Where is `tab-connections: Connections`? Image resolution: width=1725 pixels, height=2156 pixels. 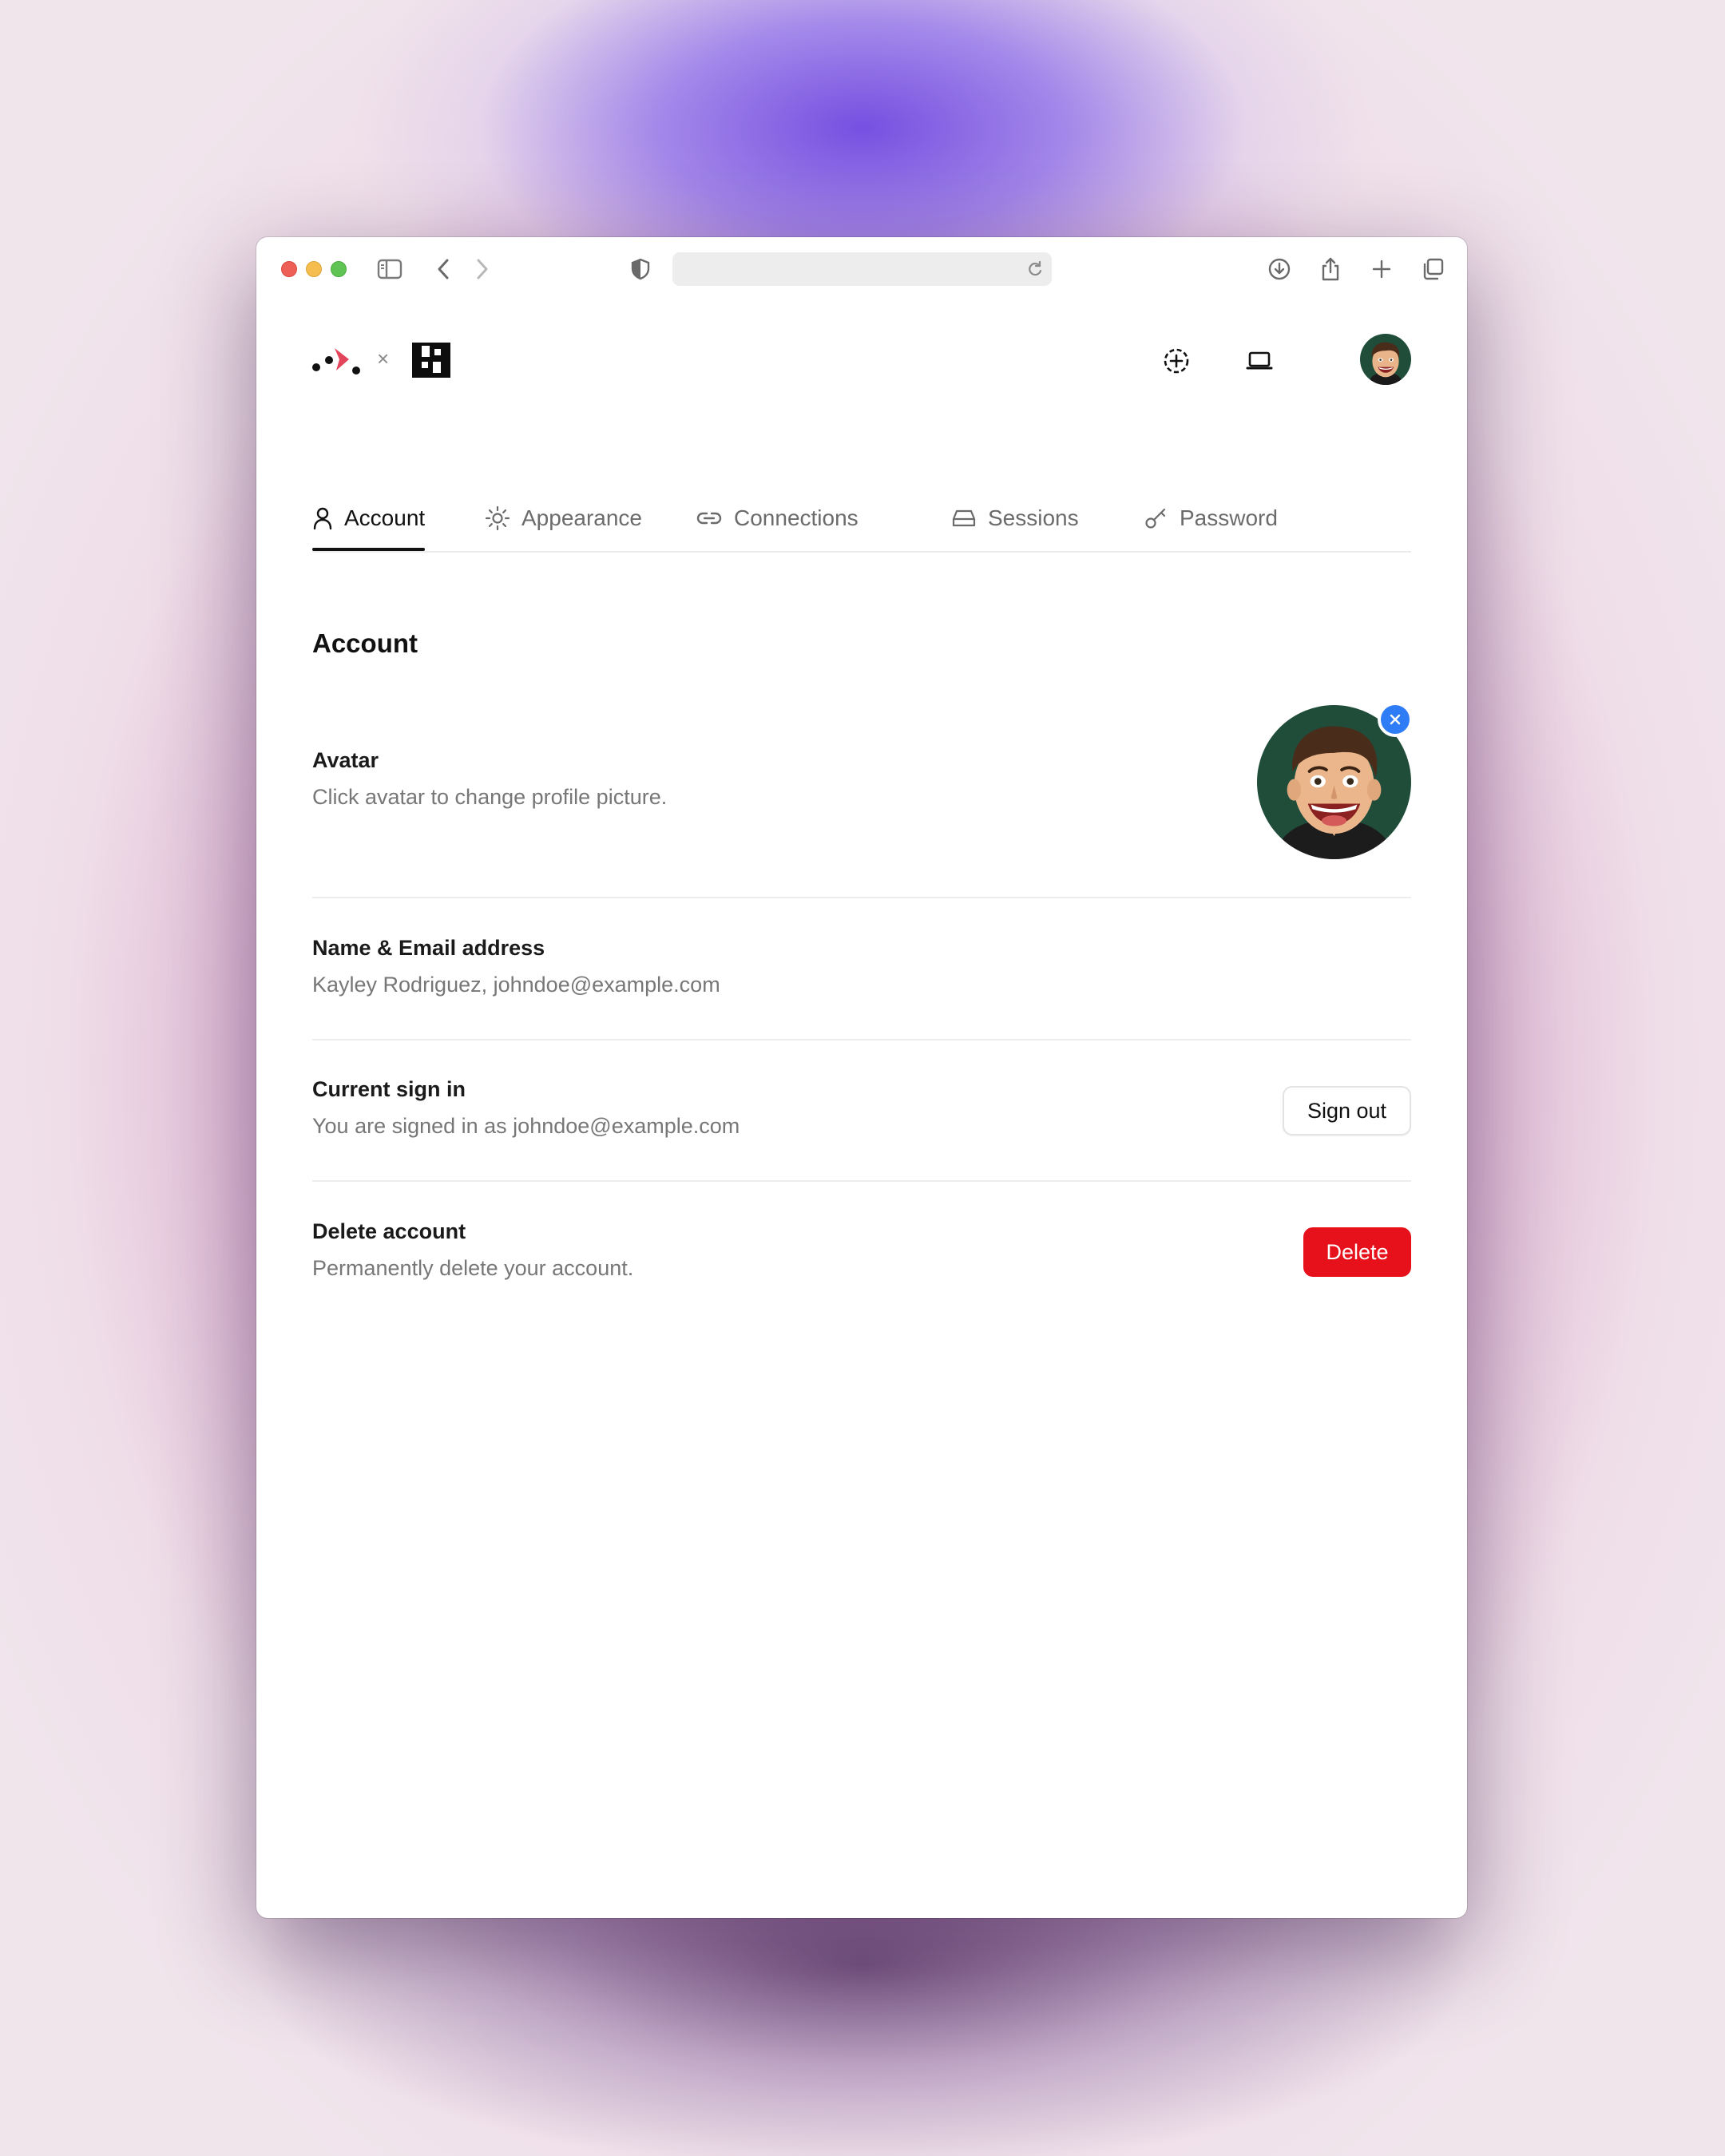 tab-connections: Connections is located at coordinates (778, 518).